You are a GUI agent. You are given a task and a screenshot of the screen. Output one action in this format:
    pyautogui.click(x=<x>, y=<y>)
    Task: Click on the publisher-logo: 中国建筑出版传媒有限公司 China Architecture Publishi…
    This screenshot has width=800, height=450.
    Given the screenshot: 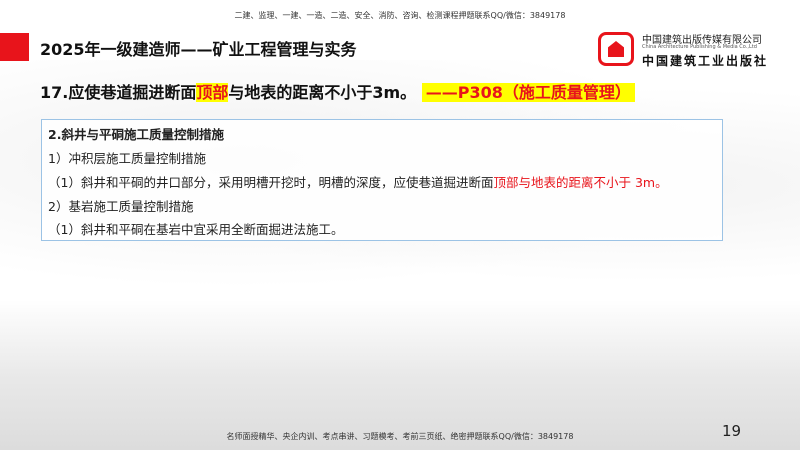 What is the action you would take?
    pyautogui.click(x=698, y=51)
    